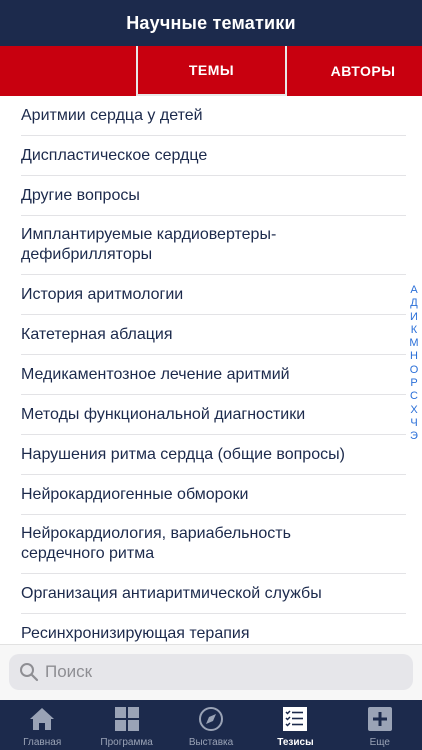 This screenshot has width=422, height=750. What do you see at coordinates (42, 742) in the screenshot?
I see `nav-label: Главная` at bounding box center [42, 742].